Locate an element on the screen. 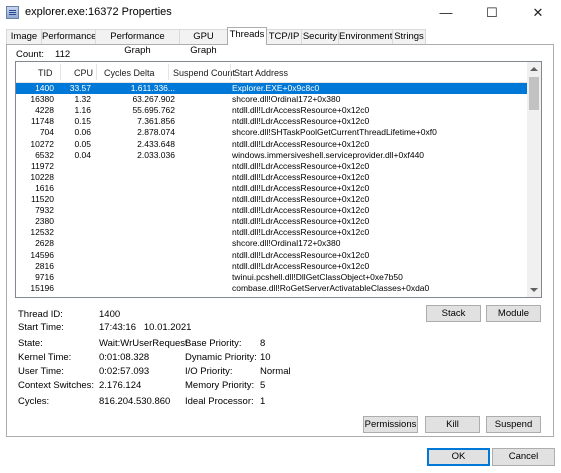 The height and width of the screenshot is (473, 561). minimize-button: — is located at coordinates (446, 13).